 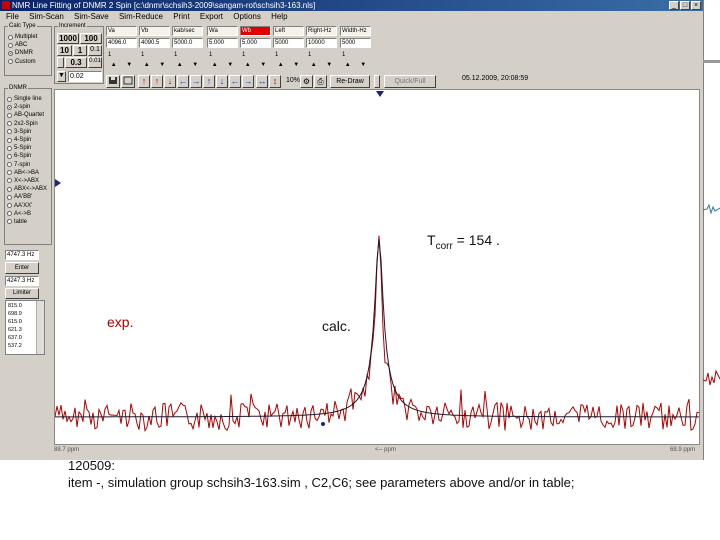 What do you see at coordinates (350, 81) in the screenshot?
I see `redraw-button: Re-Draw` at bounding box center [350, 81].